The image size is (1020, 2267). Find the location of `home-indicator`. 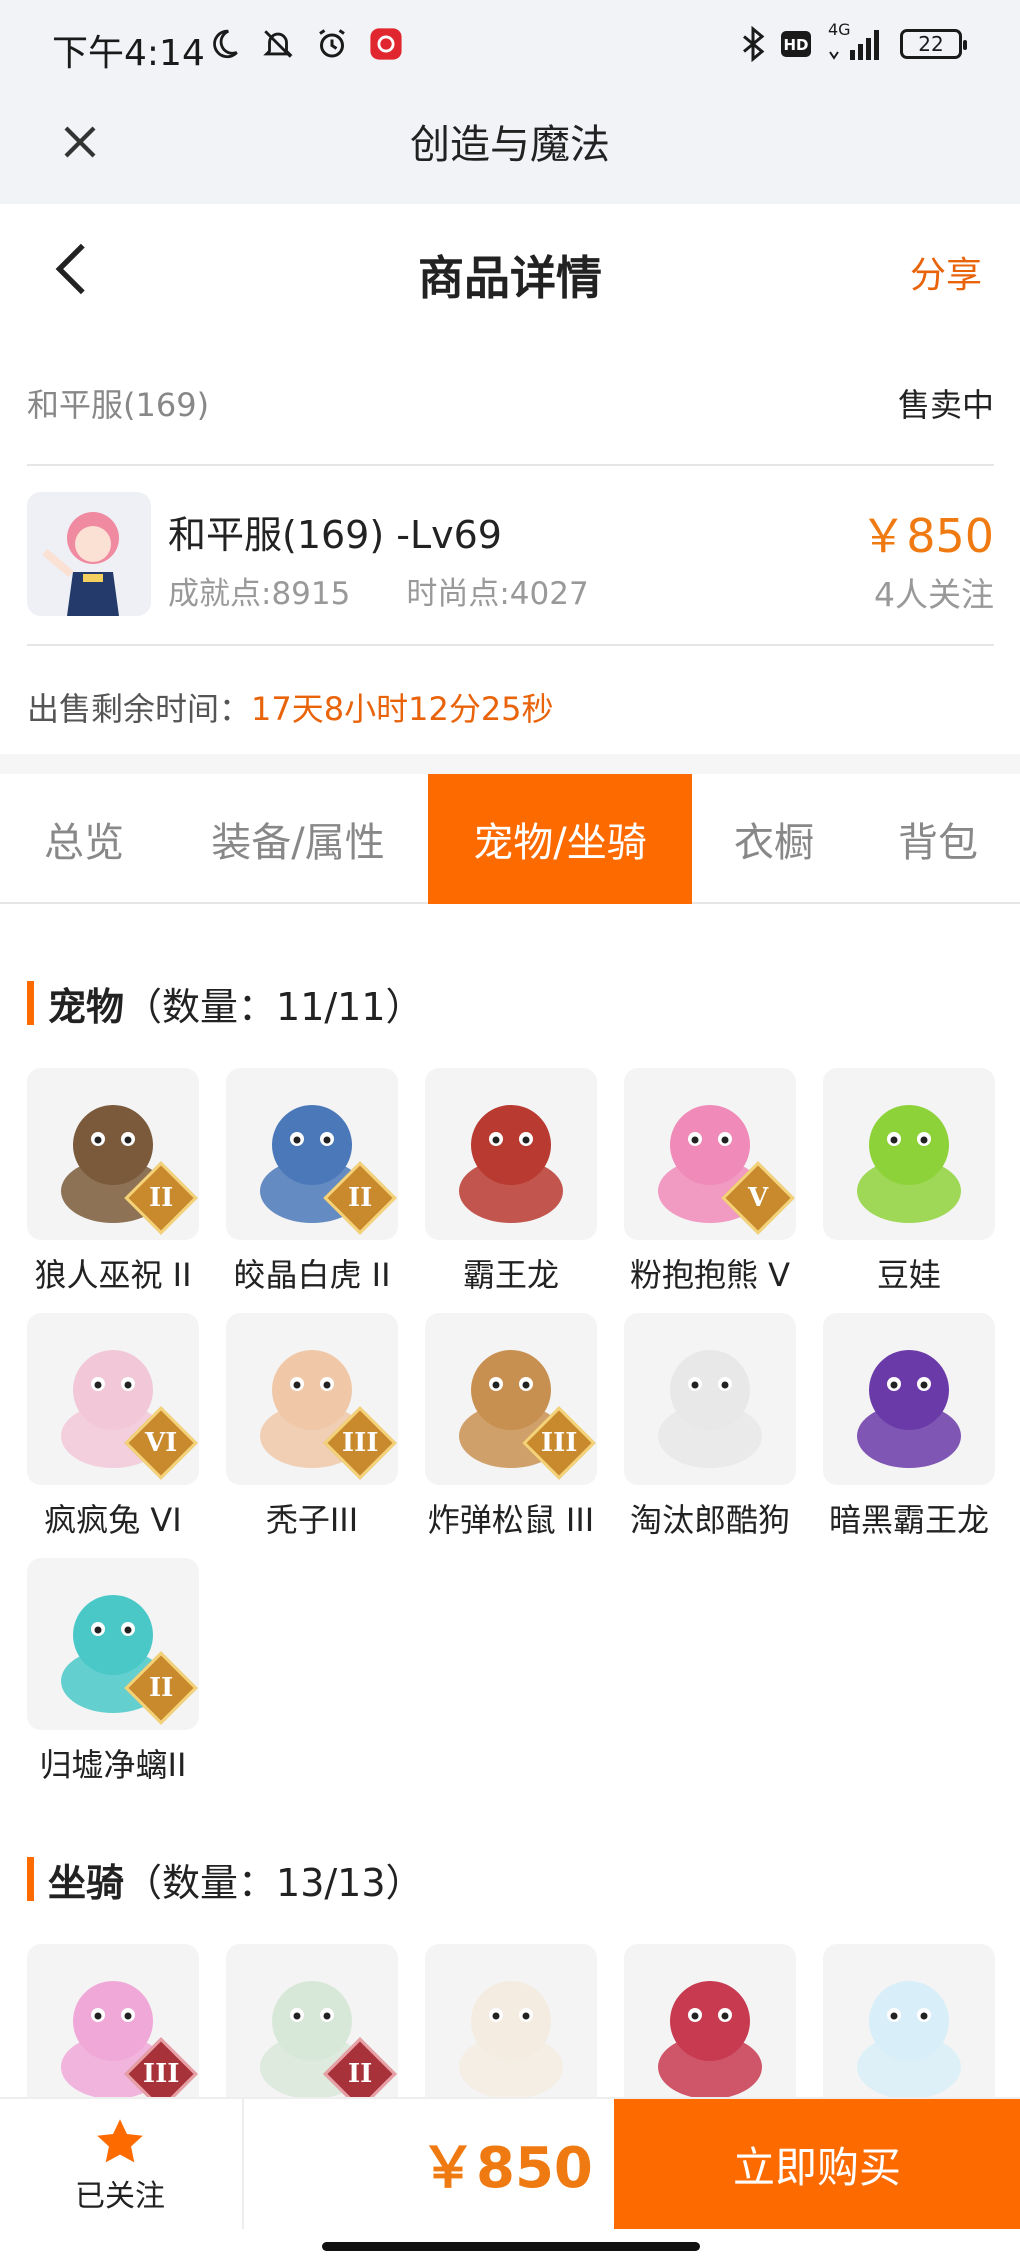

home-indicator is located at coordinates (511, 2246).